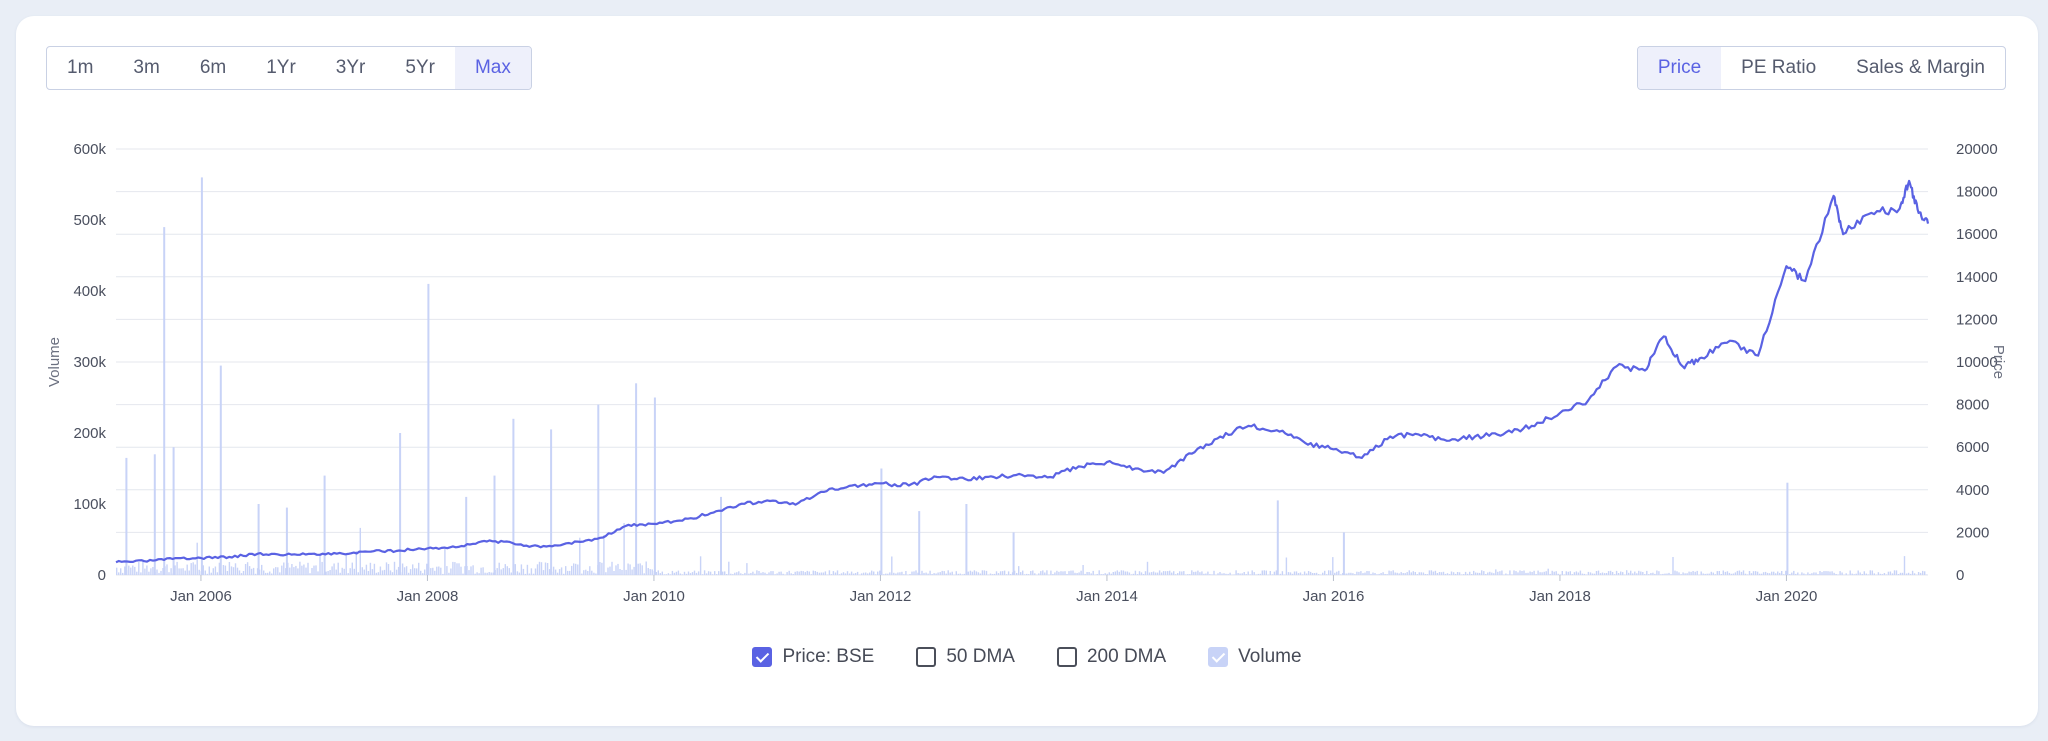 The height and width of the screenshot is (741, 2048). I want to click on date-tick-label: Jan 2010, so click(654, 596).